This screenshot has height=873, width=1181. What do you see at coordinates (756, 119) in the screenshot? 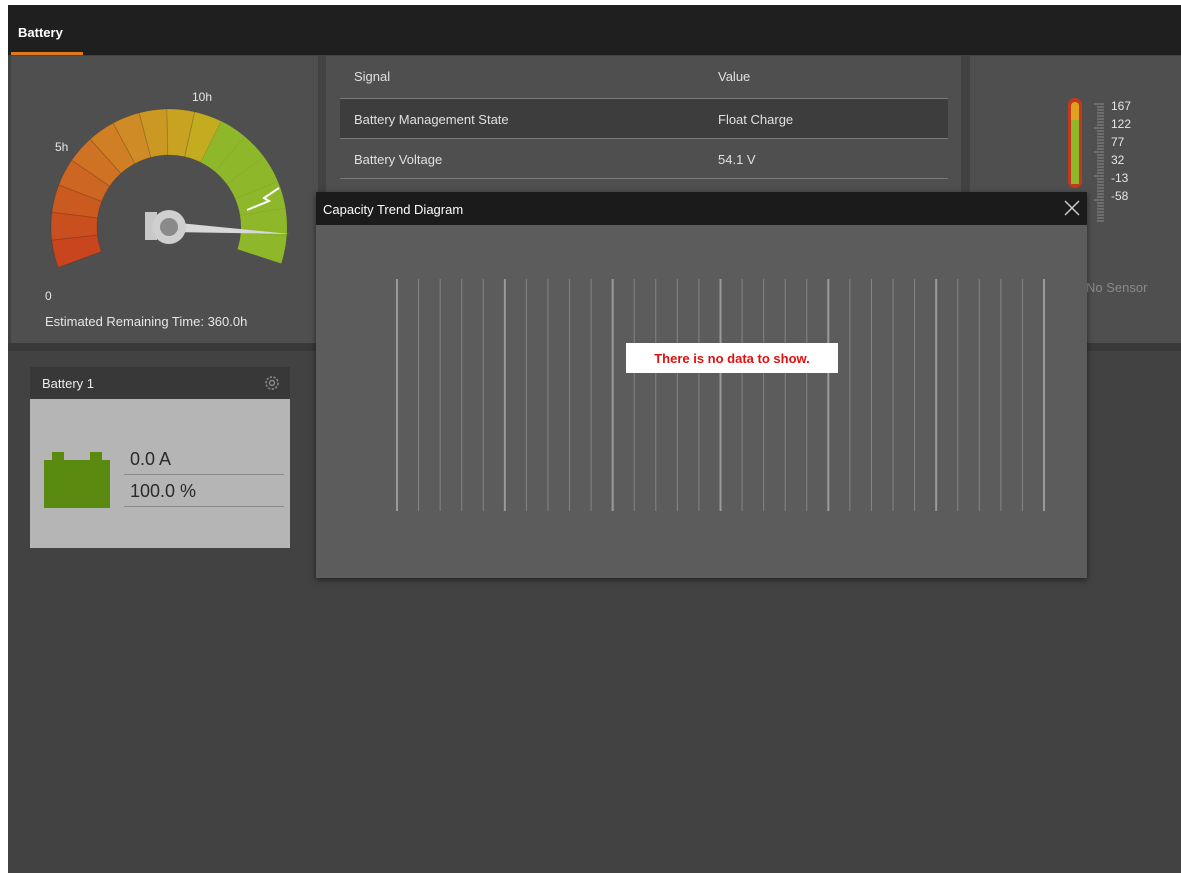
I see `signal-value: Float Charge` at bounding box center [756, 119].